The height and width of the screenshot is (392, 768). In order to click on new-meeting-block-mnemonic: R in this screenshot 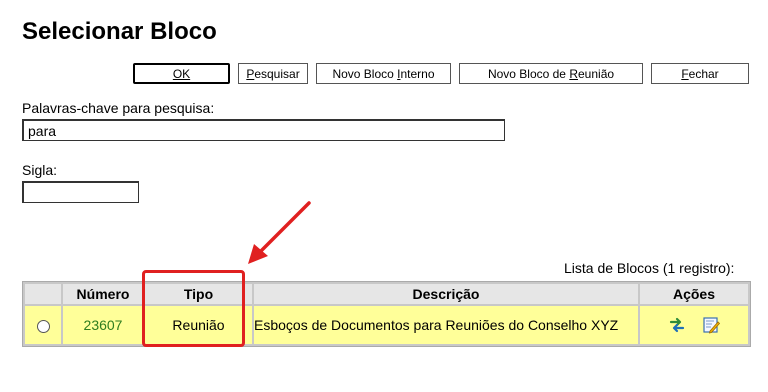, I will do `click(573, 73)`.